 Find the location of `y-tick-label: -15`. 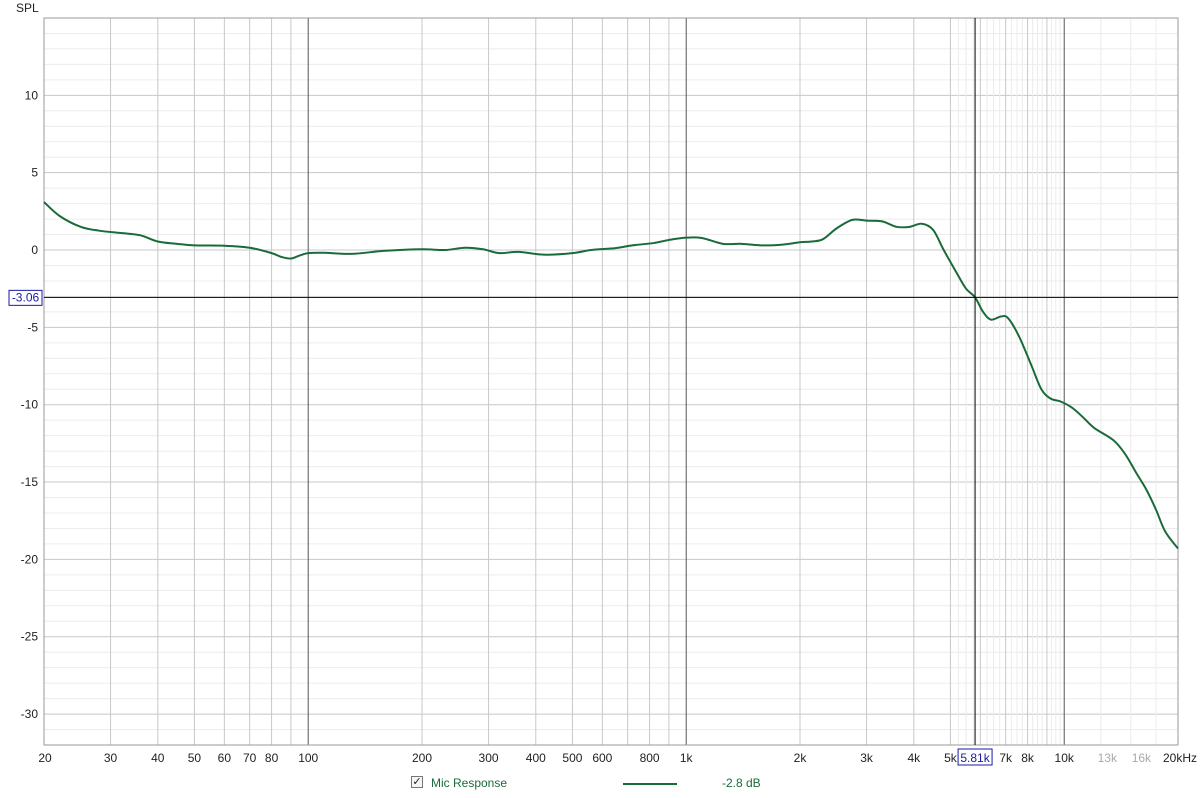

y-tick-label: -15 is located at coordinates (30, 482).